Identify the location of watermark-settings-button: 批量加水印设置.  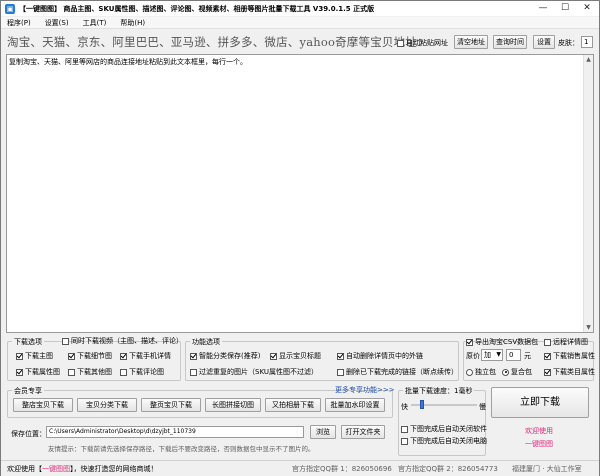
(355, 405).